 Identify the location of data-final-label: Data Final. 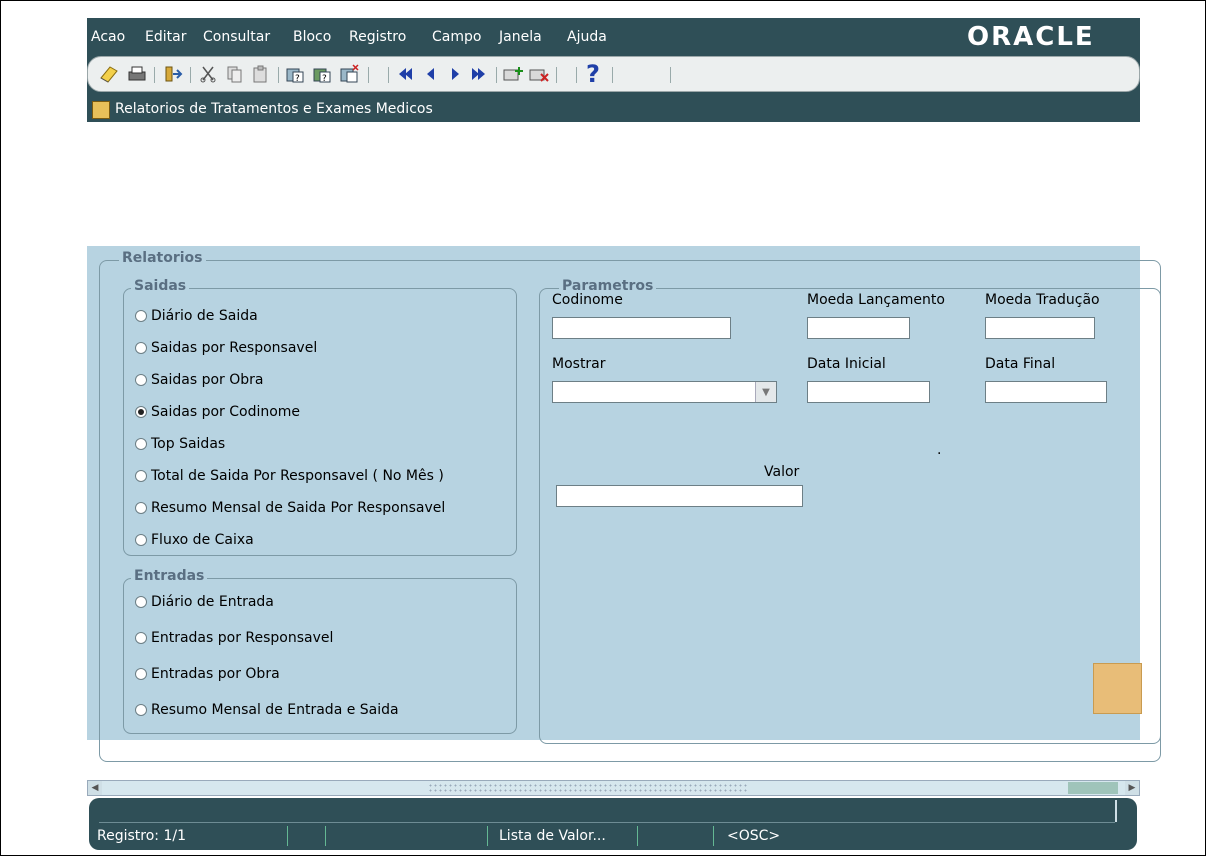
(1020, 364).